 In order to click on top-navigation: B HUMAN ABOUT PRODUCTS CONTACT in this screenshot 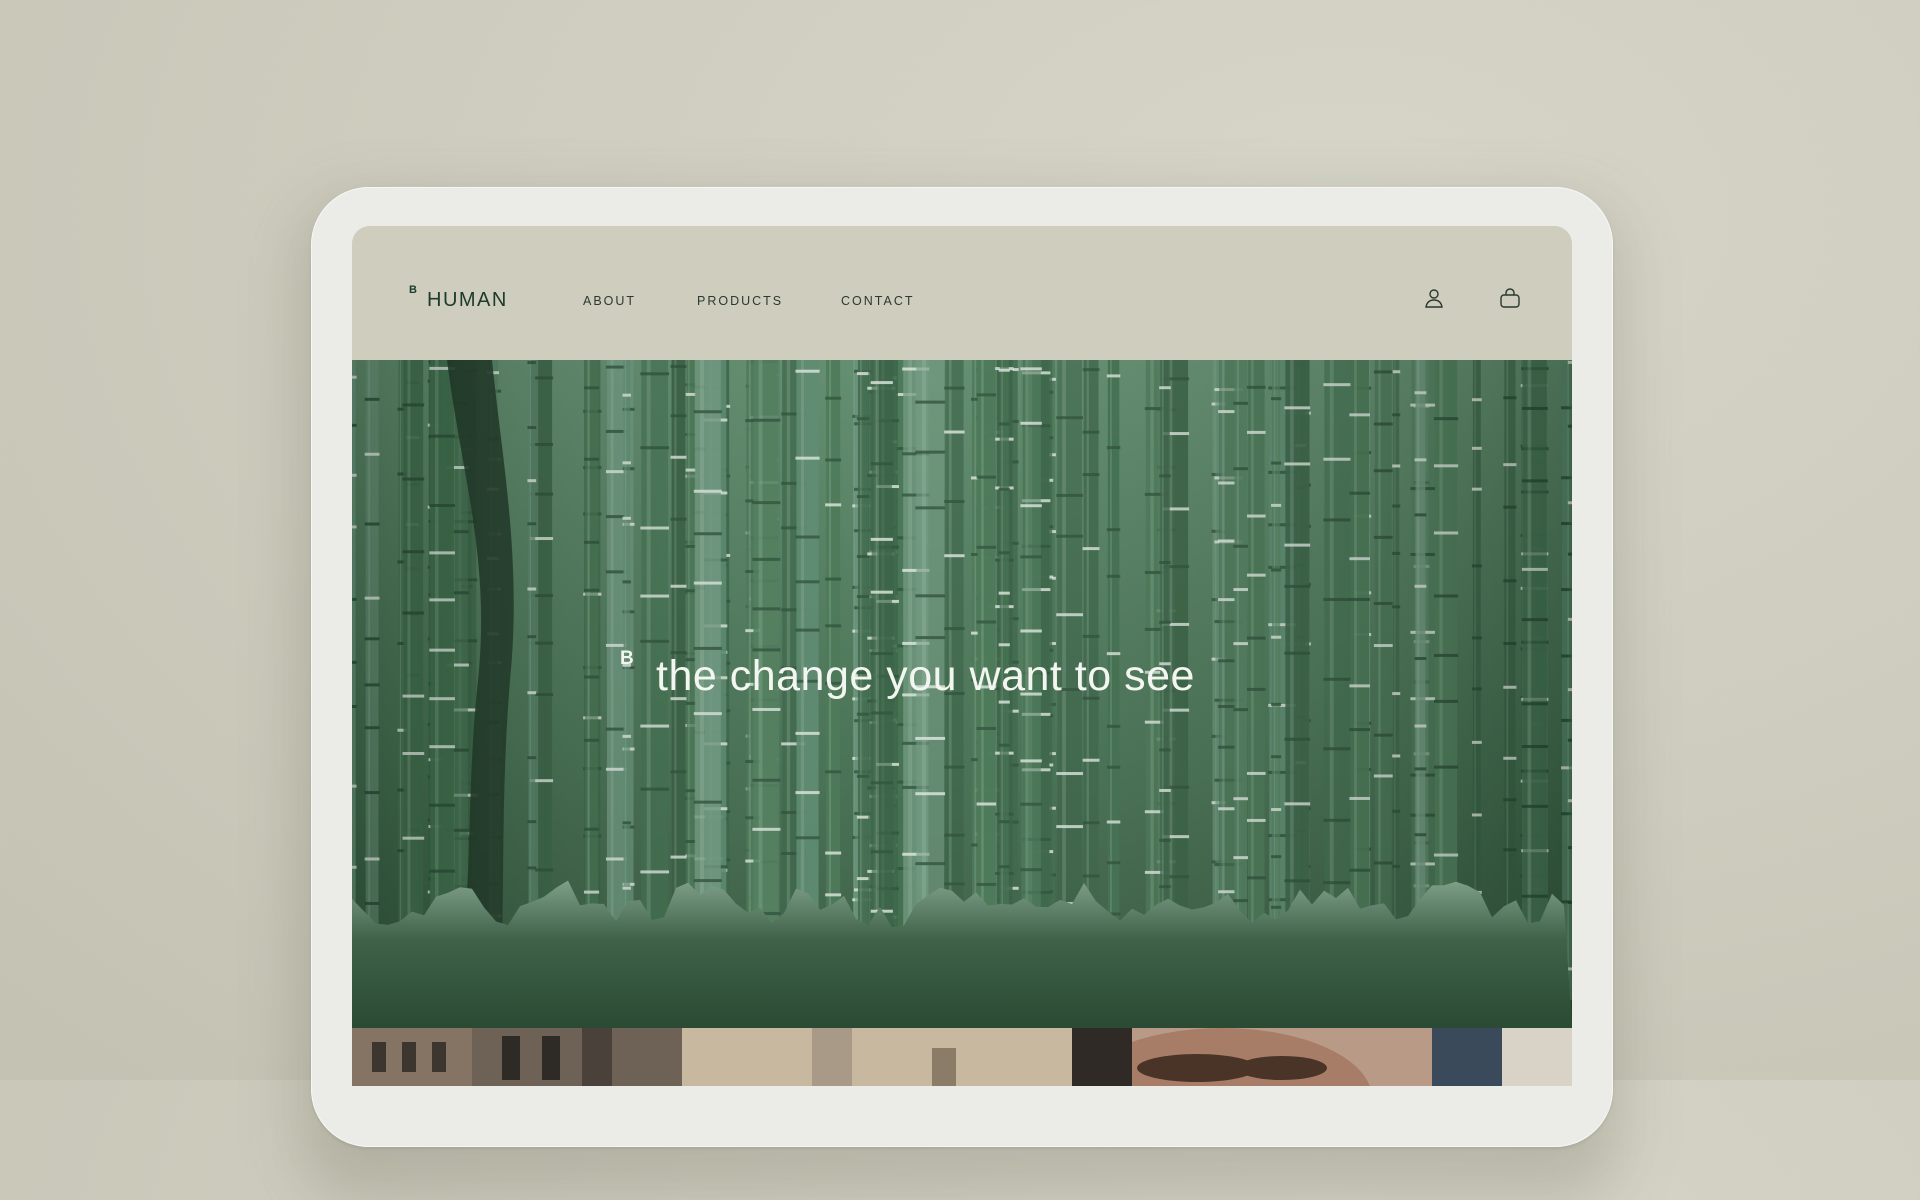, I will do `click(962, 293)`.